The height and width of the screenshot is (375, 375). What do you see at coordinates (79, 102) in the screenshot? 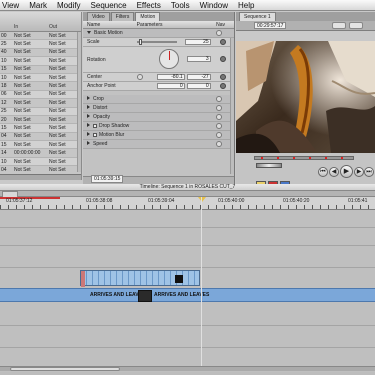
I see `browser-scrollbar` at bounding box center [79, 102].